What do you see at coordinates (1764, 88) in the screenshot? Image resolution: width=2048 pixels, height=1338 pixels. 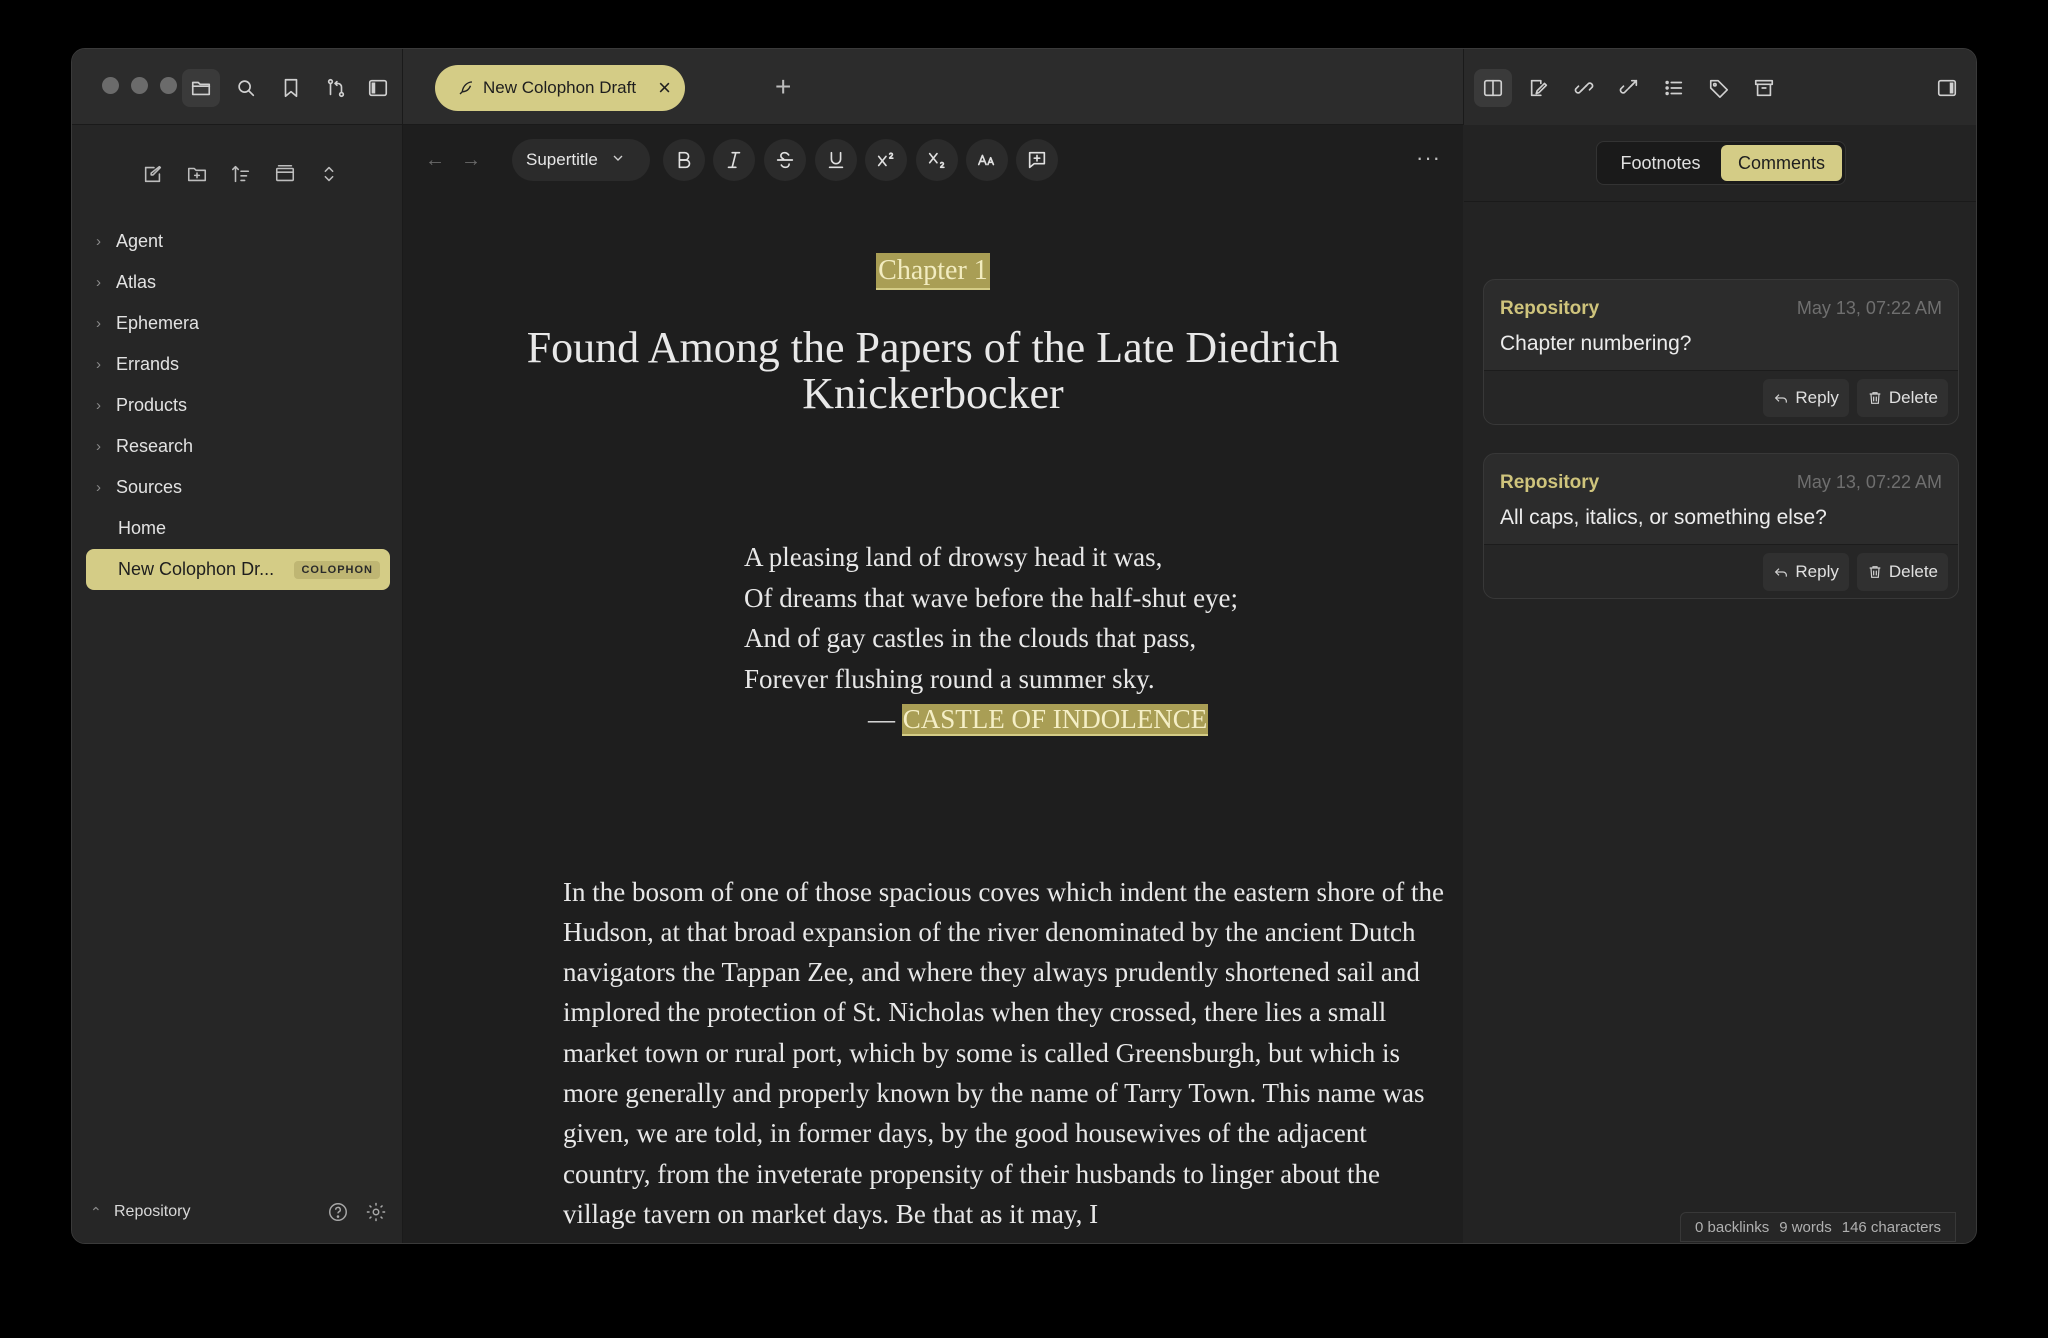 I see `archive-icon` at bounding box center [1764, 88].